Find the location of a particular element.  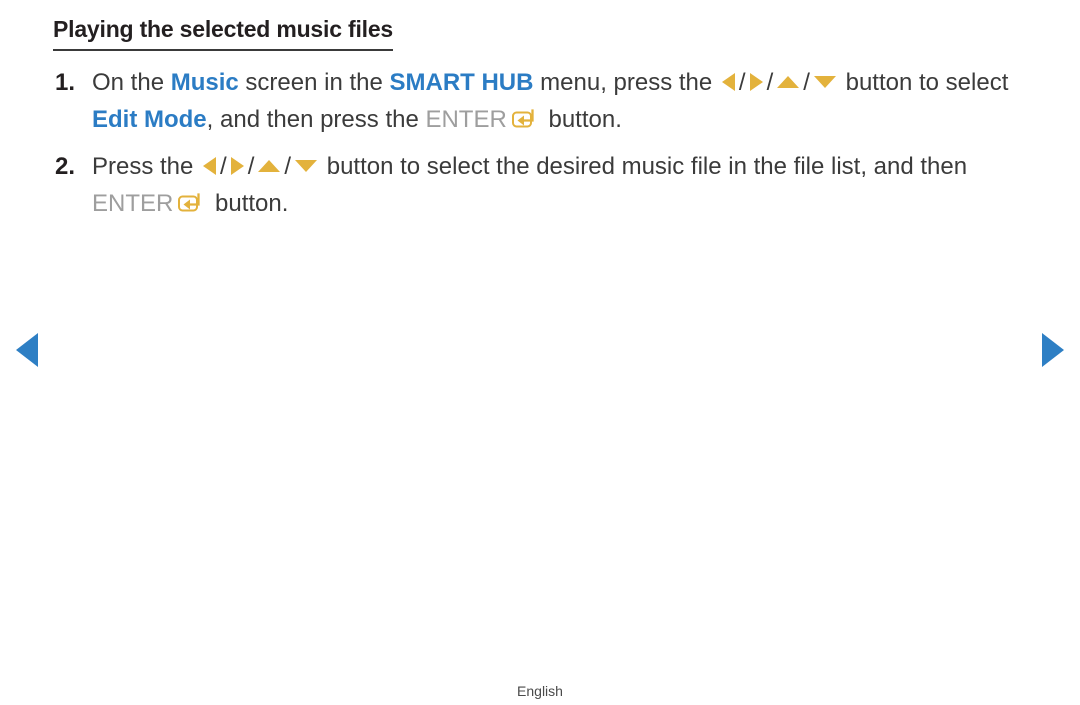

step-text-fragment: On the is located at coordinates (131, 82).